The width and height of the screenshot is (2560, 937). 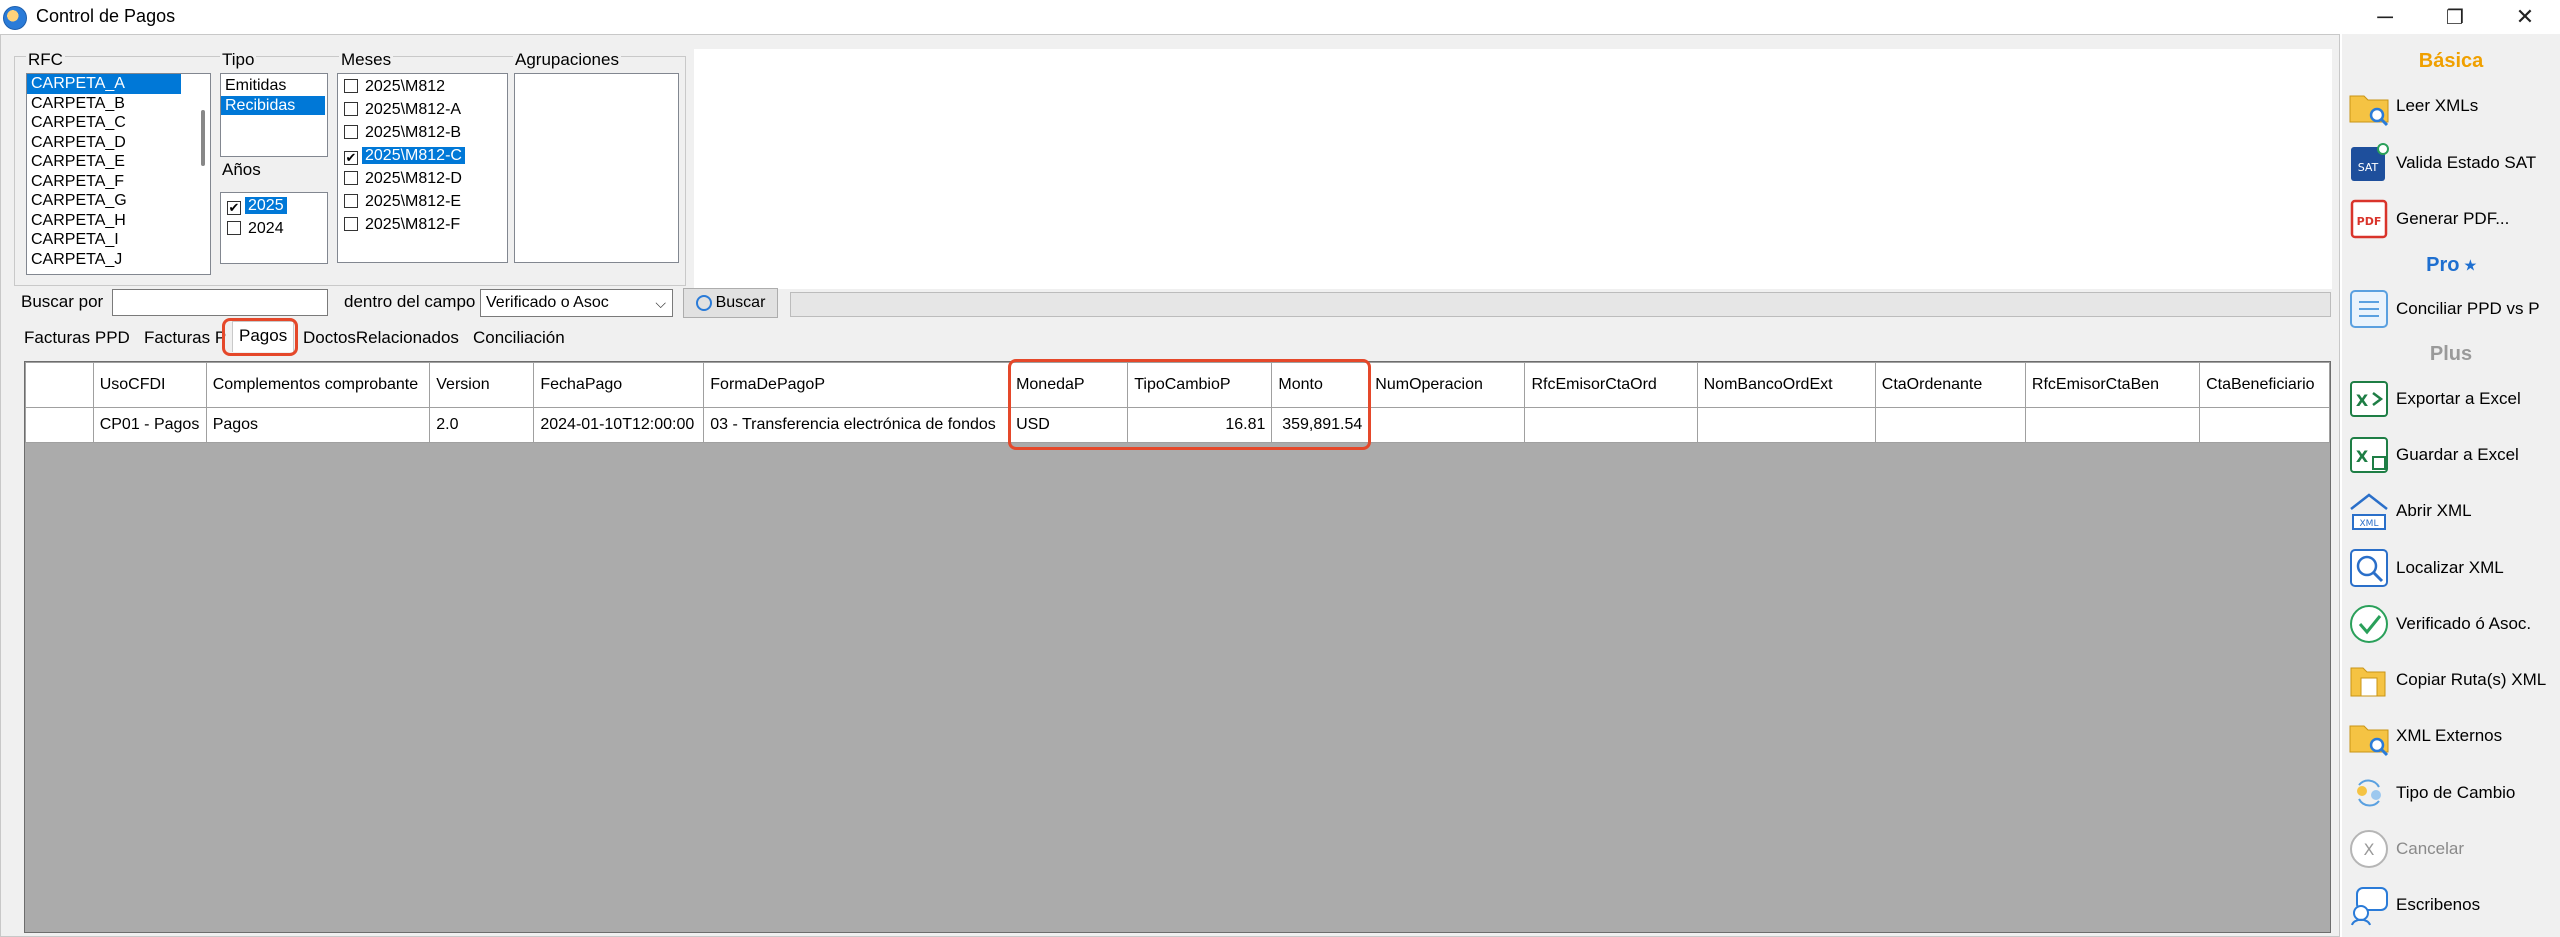 I want to click on tab-facturas-p: Facturas P, so click(x=185, y=338).